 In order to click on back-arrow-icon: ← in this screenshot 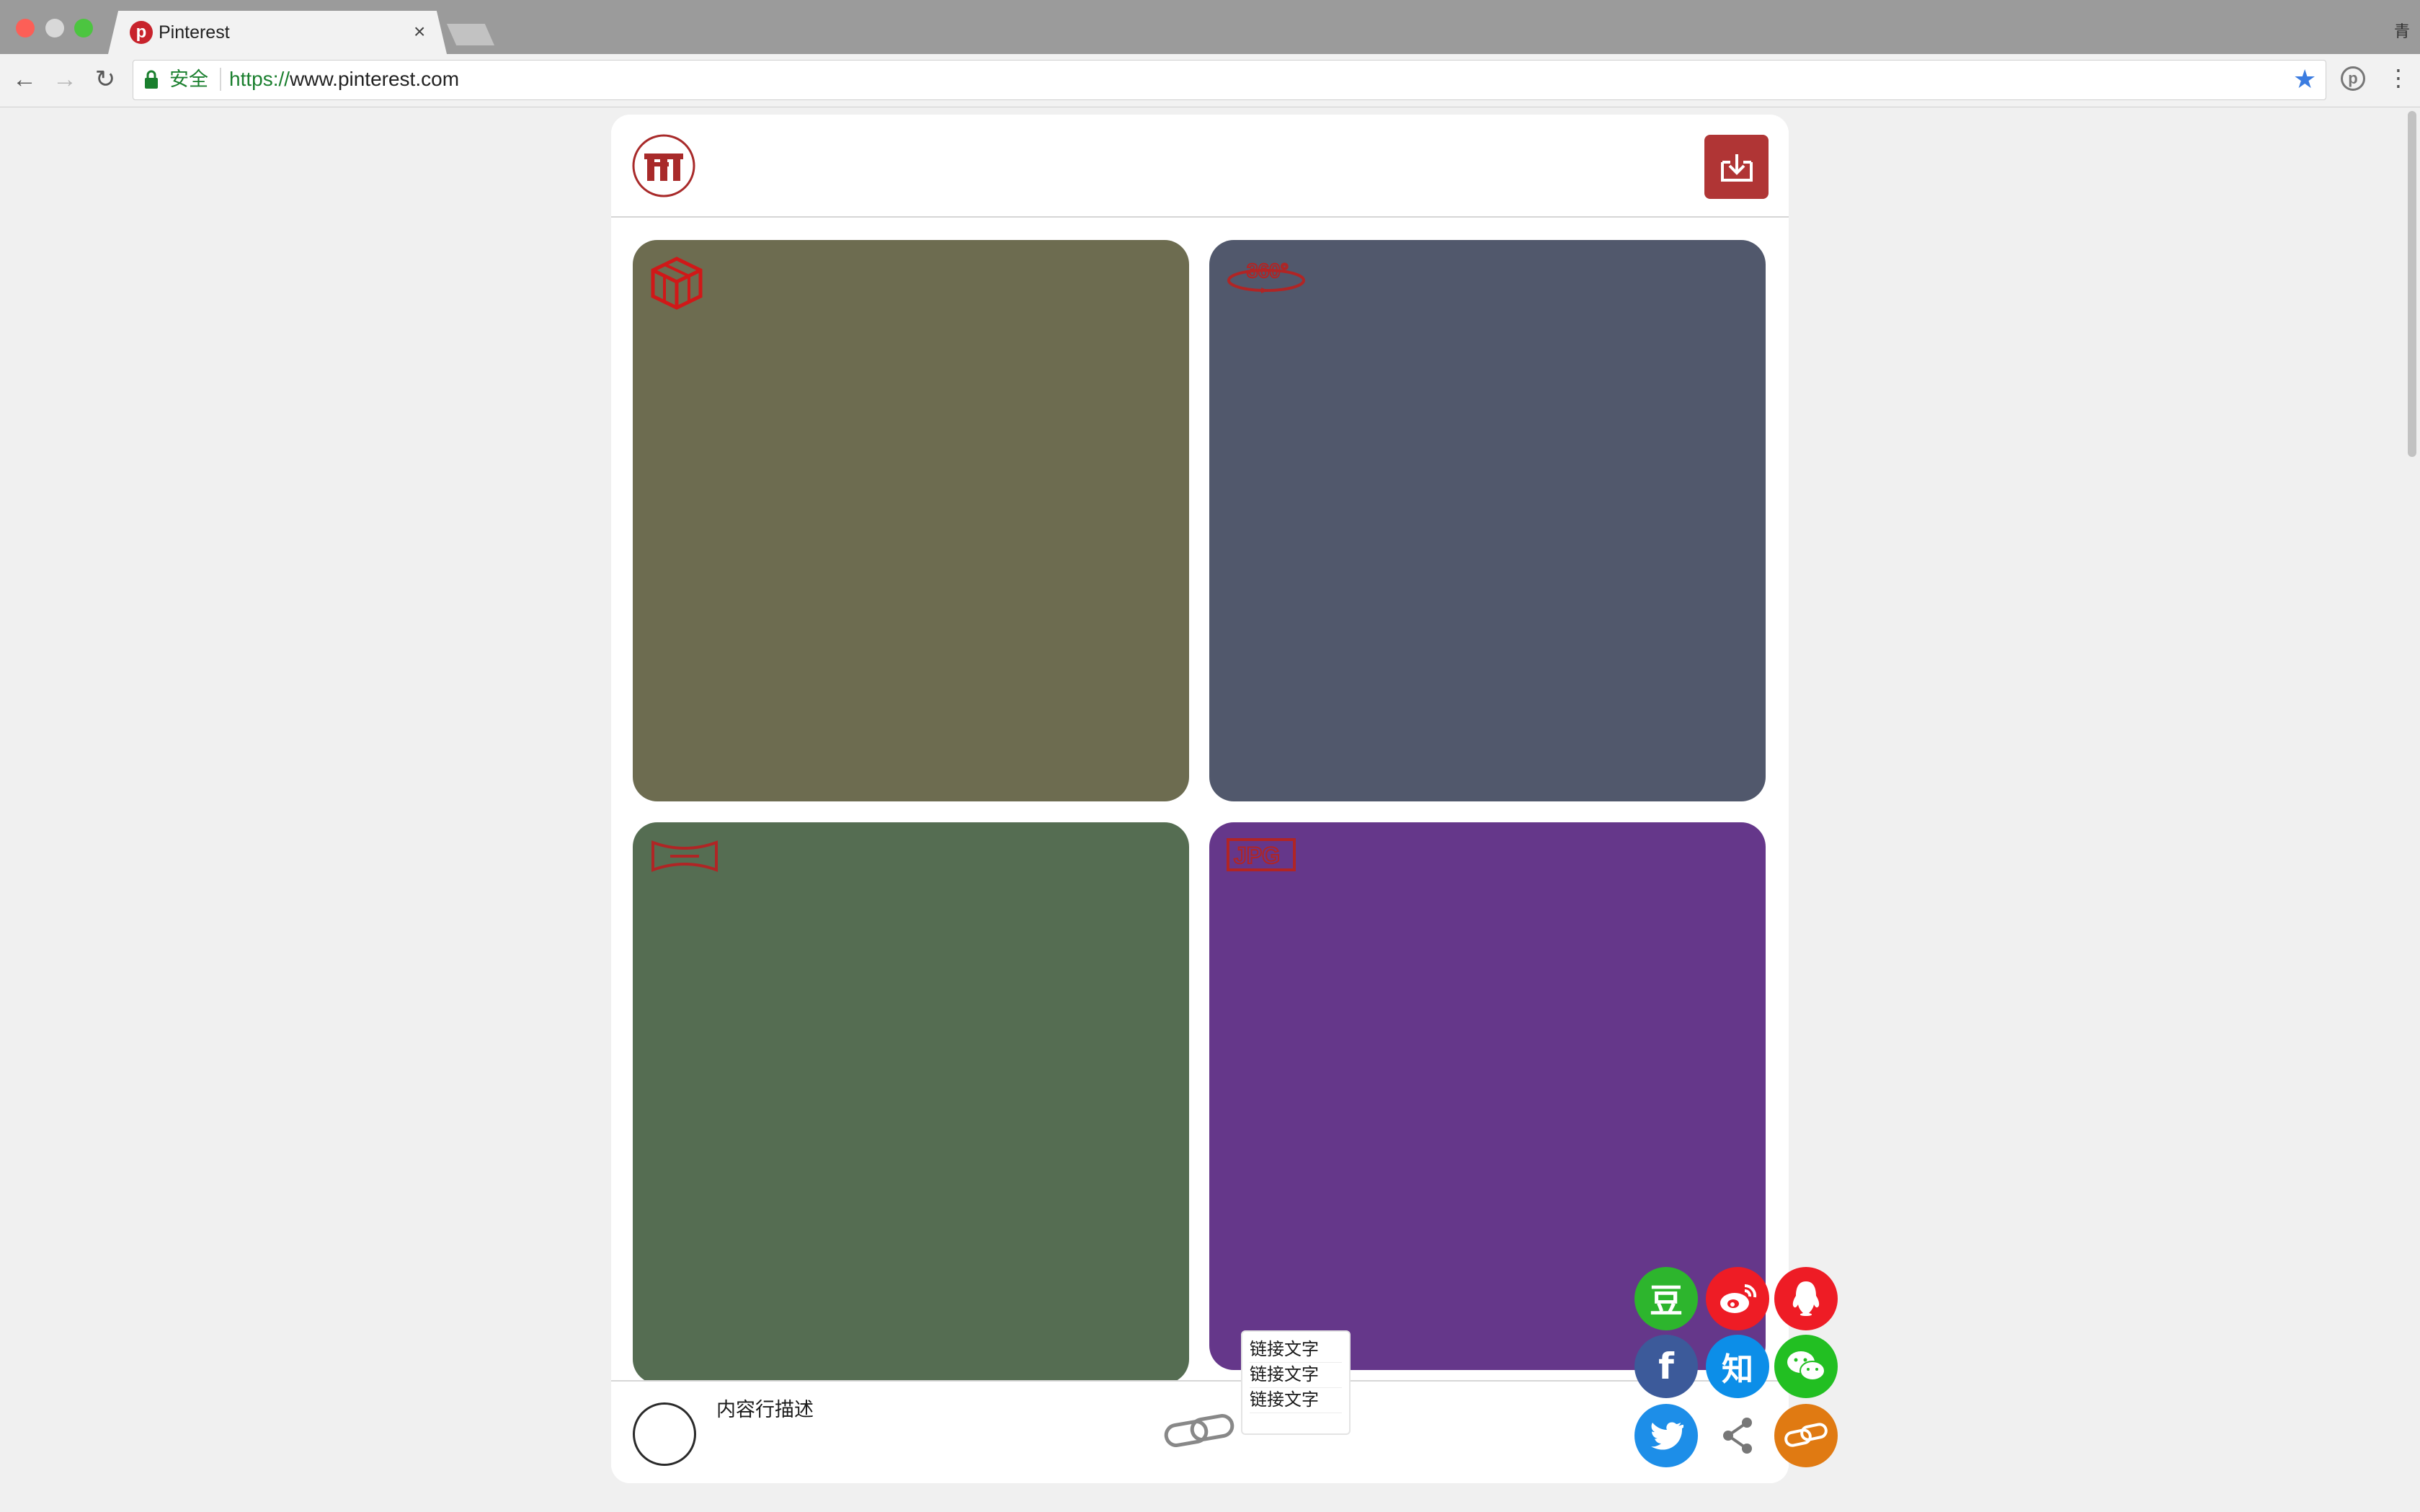, I will do `click(24, 79)`.